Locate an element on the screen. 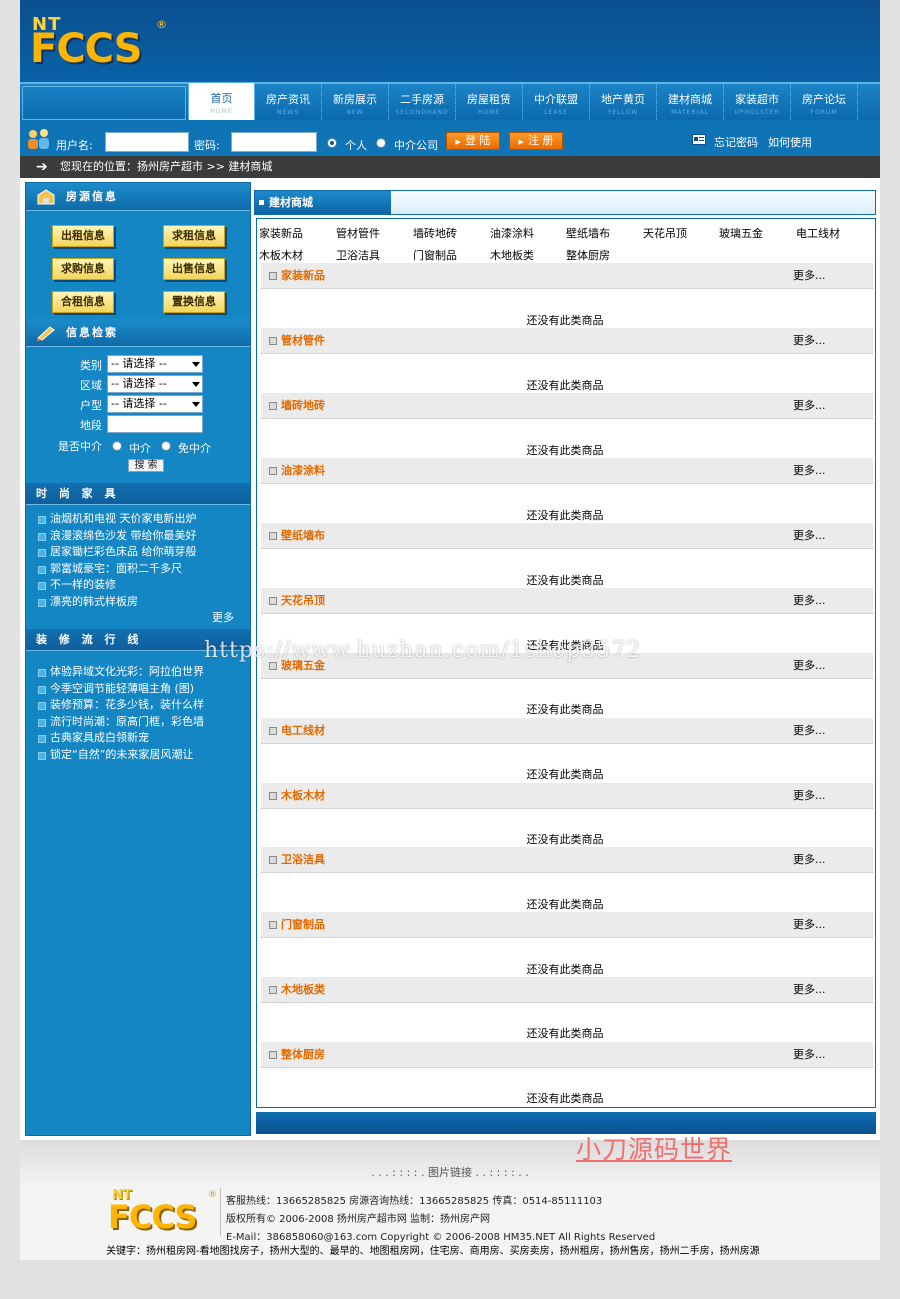 The height and width of the screenshot is (1299, 900). register-button: ▶ 注 册 is located at coordinates (536, 141).